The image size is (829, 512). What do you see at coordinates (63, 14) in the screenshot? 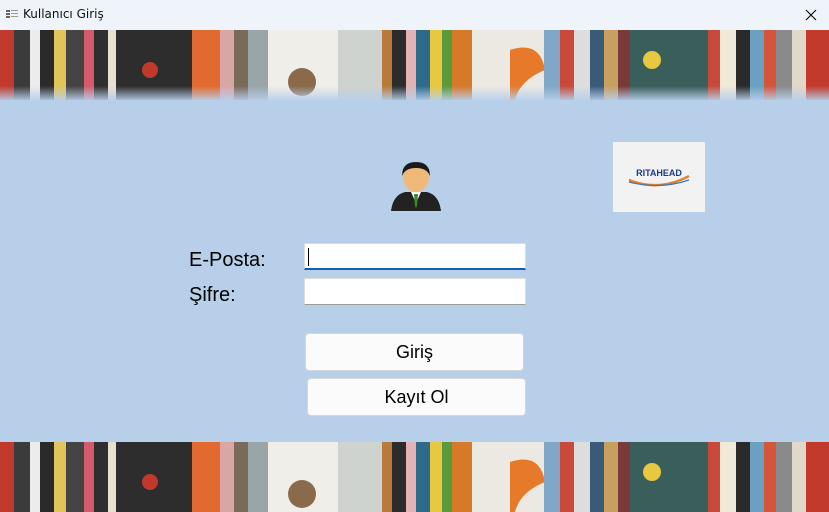
I see `window-title: Kullanıcı Giriş` at bounding box center [63, 14].